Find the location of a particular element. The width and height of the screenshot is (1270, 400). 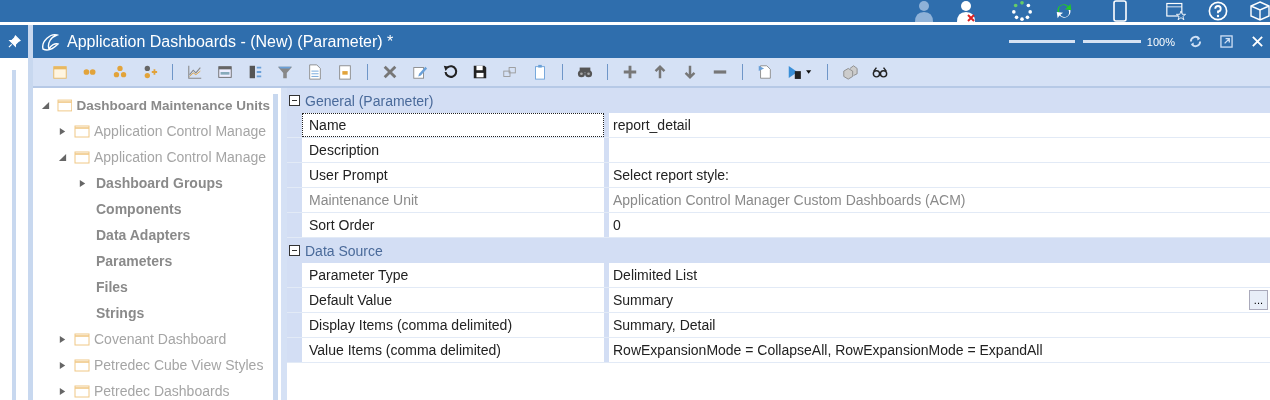

empty-value-field is located at coordinates (939, 150).